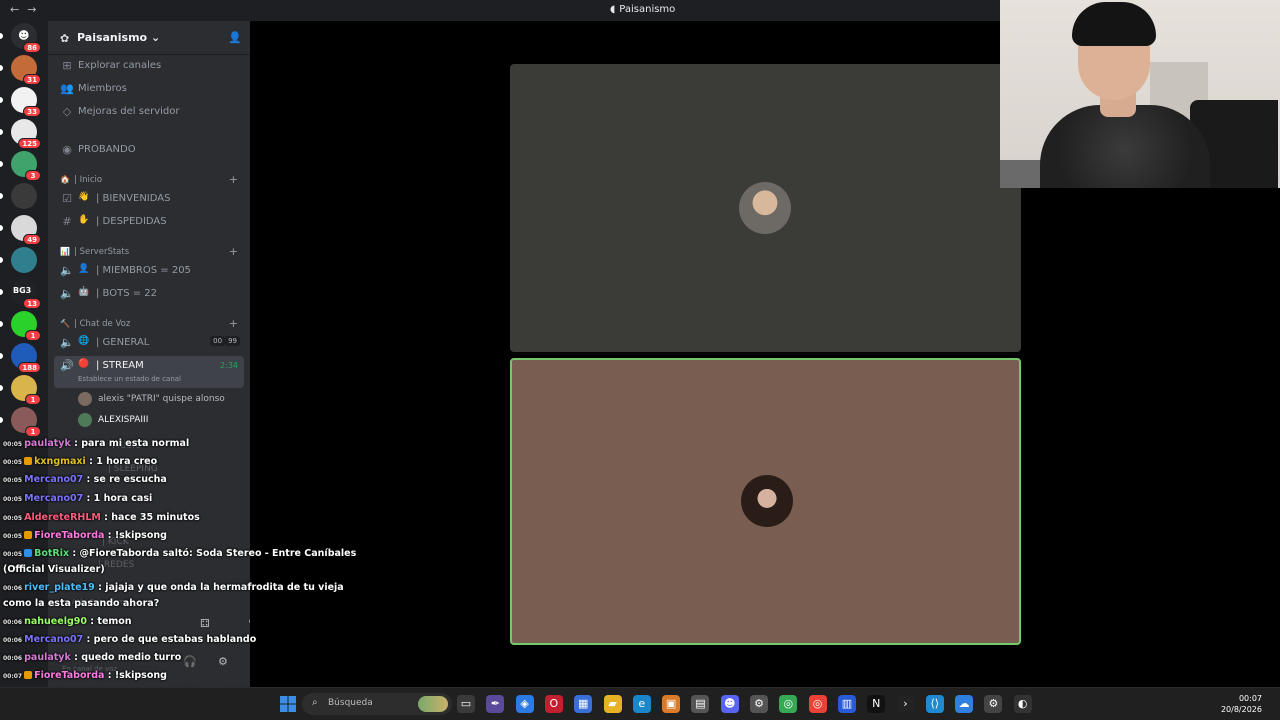 The image size is (1280, 720). I want to click on members-link: 👥 Miembros, so click(149, 89).